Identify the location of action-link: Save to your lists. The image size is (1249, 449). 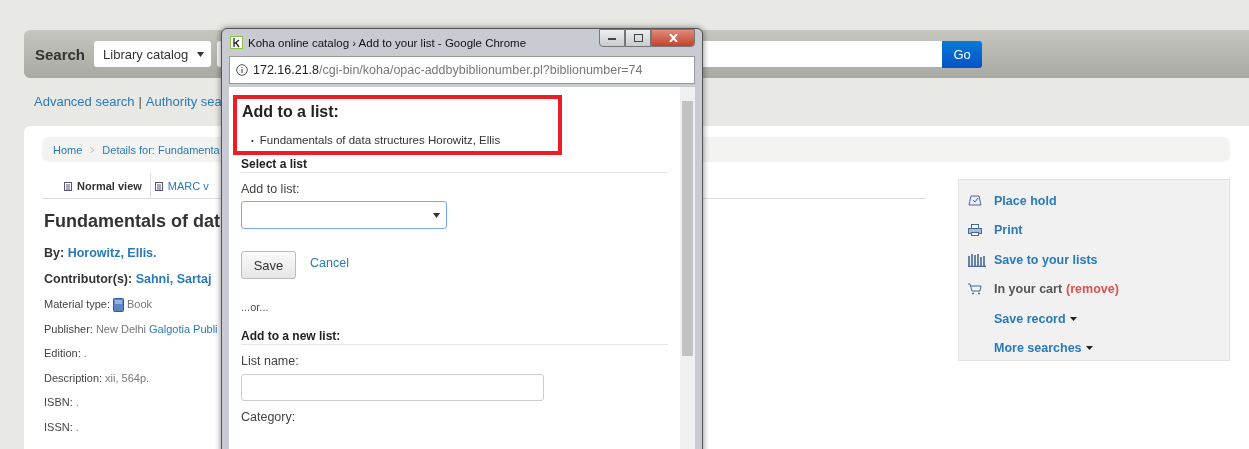
(1046, 259).